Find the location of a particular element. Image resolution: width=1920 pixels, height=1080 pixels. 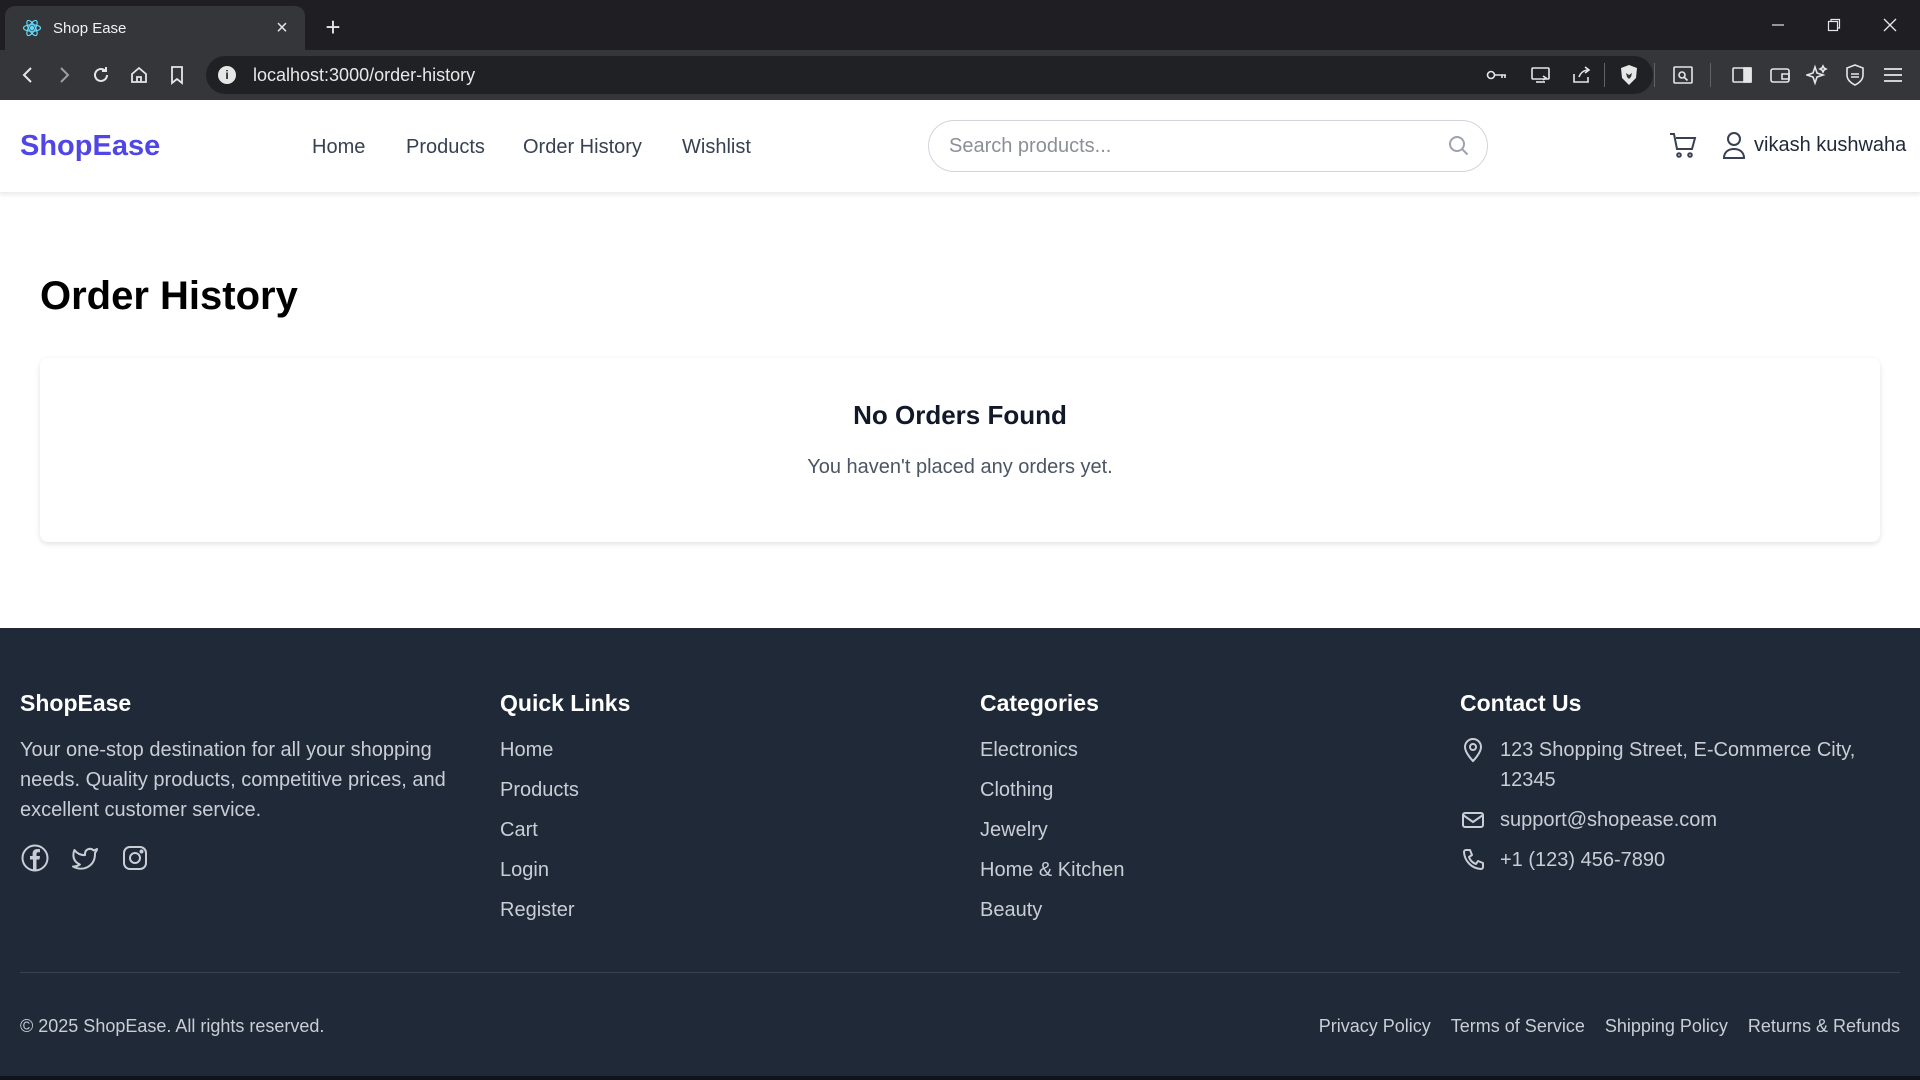

contact-phone: +1 (123) 456-7890 is located at coordinates (1680, 860).